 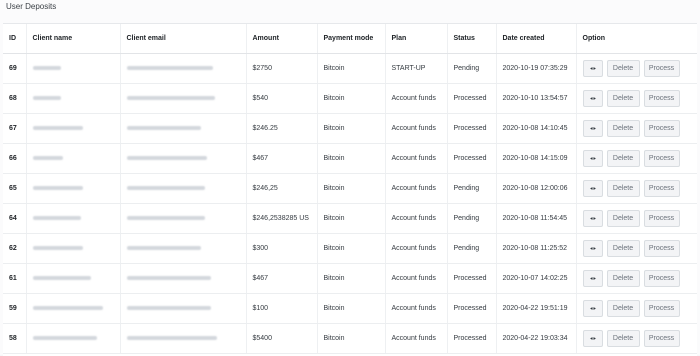 I want to click on header-payment-mode: Payment mode, so click(x=350, y=39).